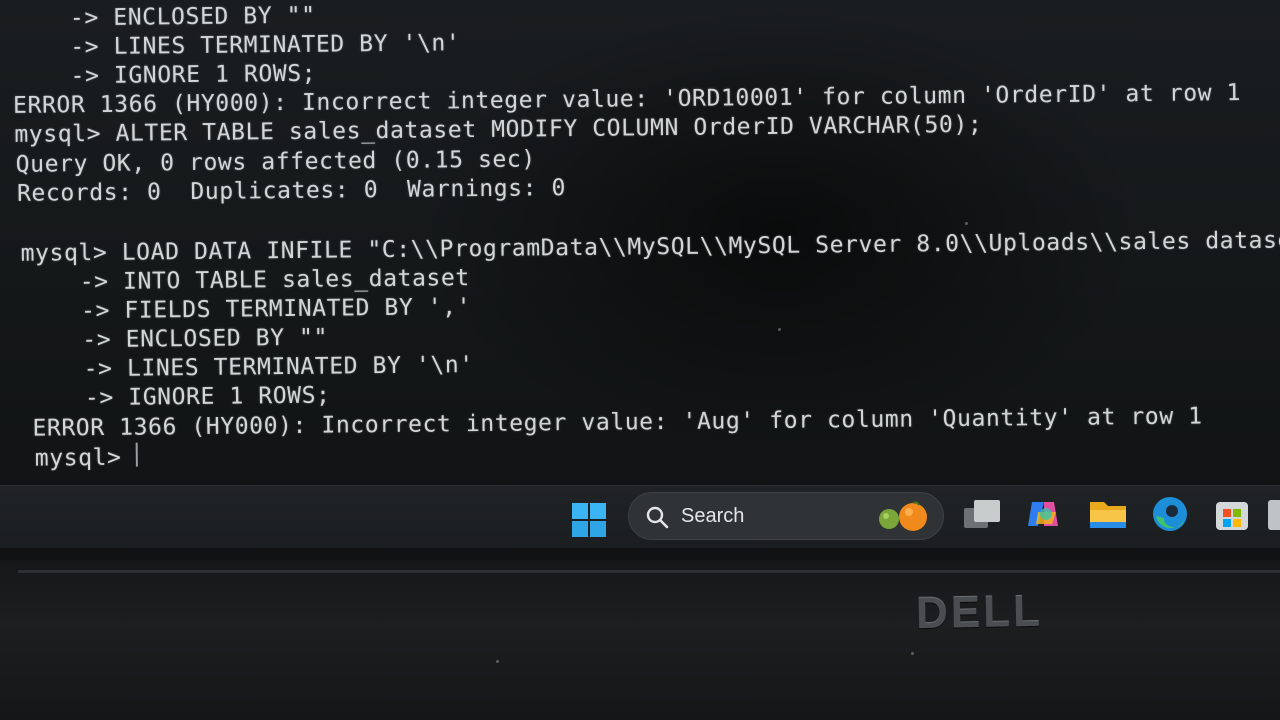 The height and width of the screenshot is (720, 1280). I want to click on prompt-line: mysql>, so click(85, 458).